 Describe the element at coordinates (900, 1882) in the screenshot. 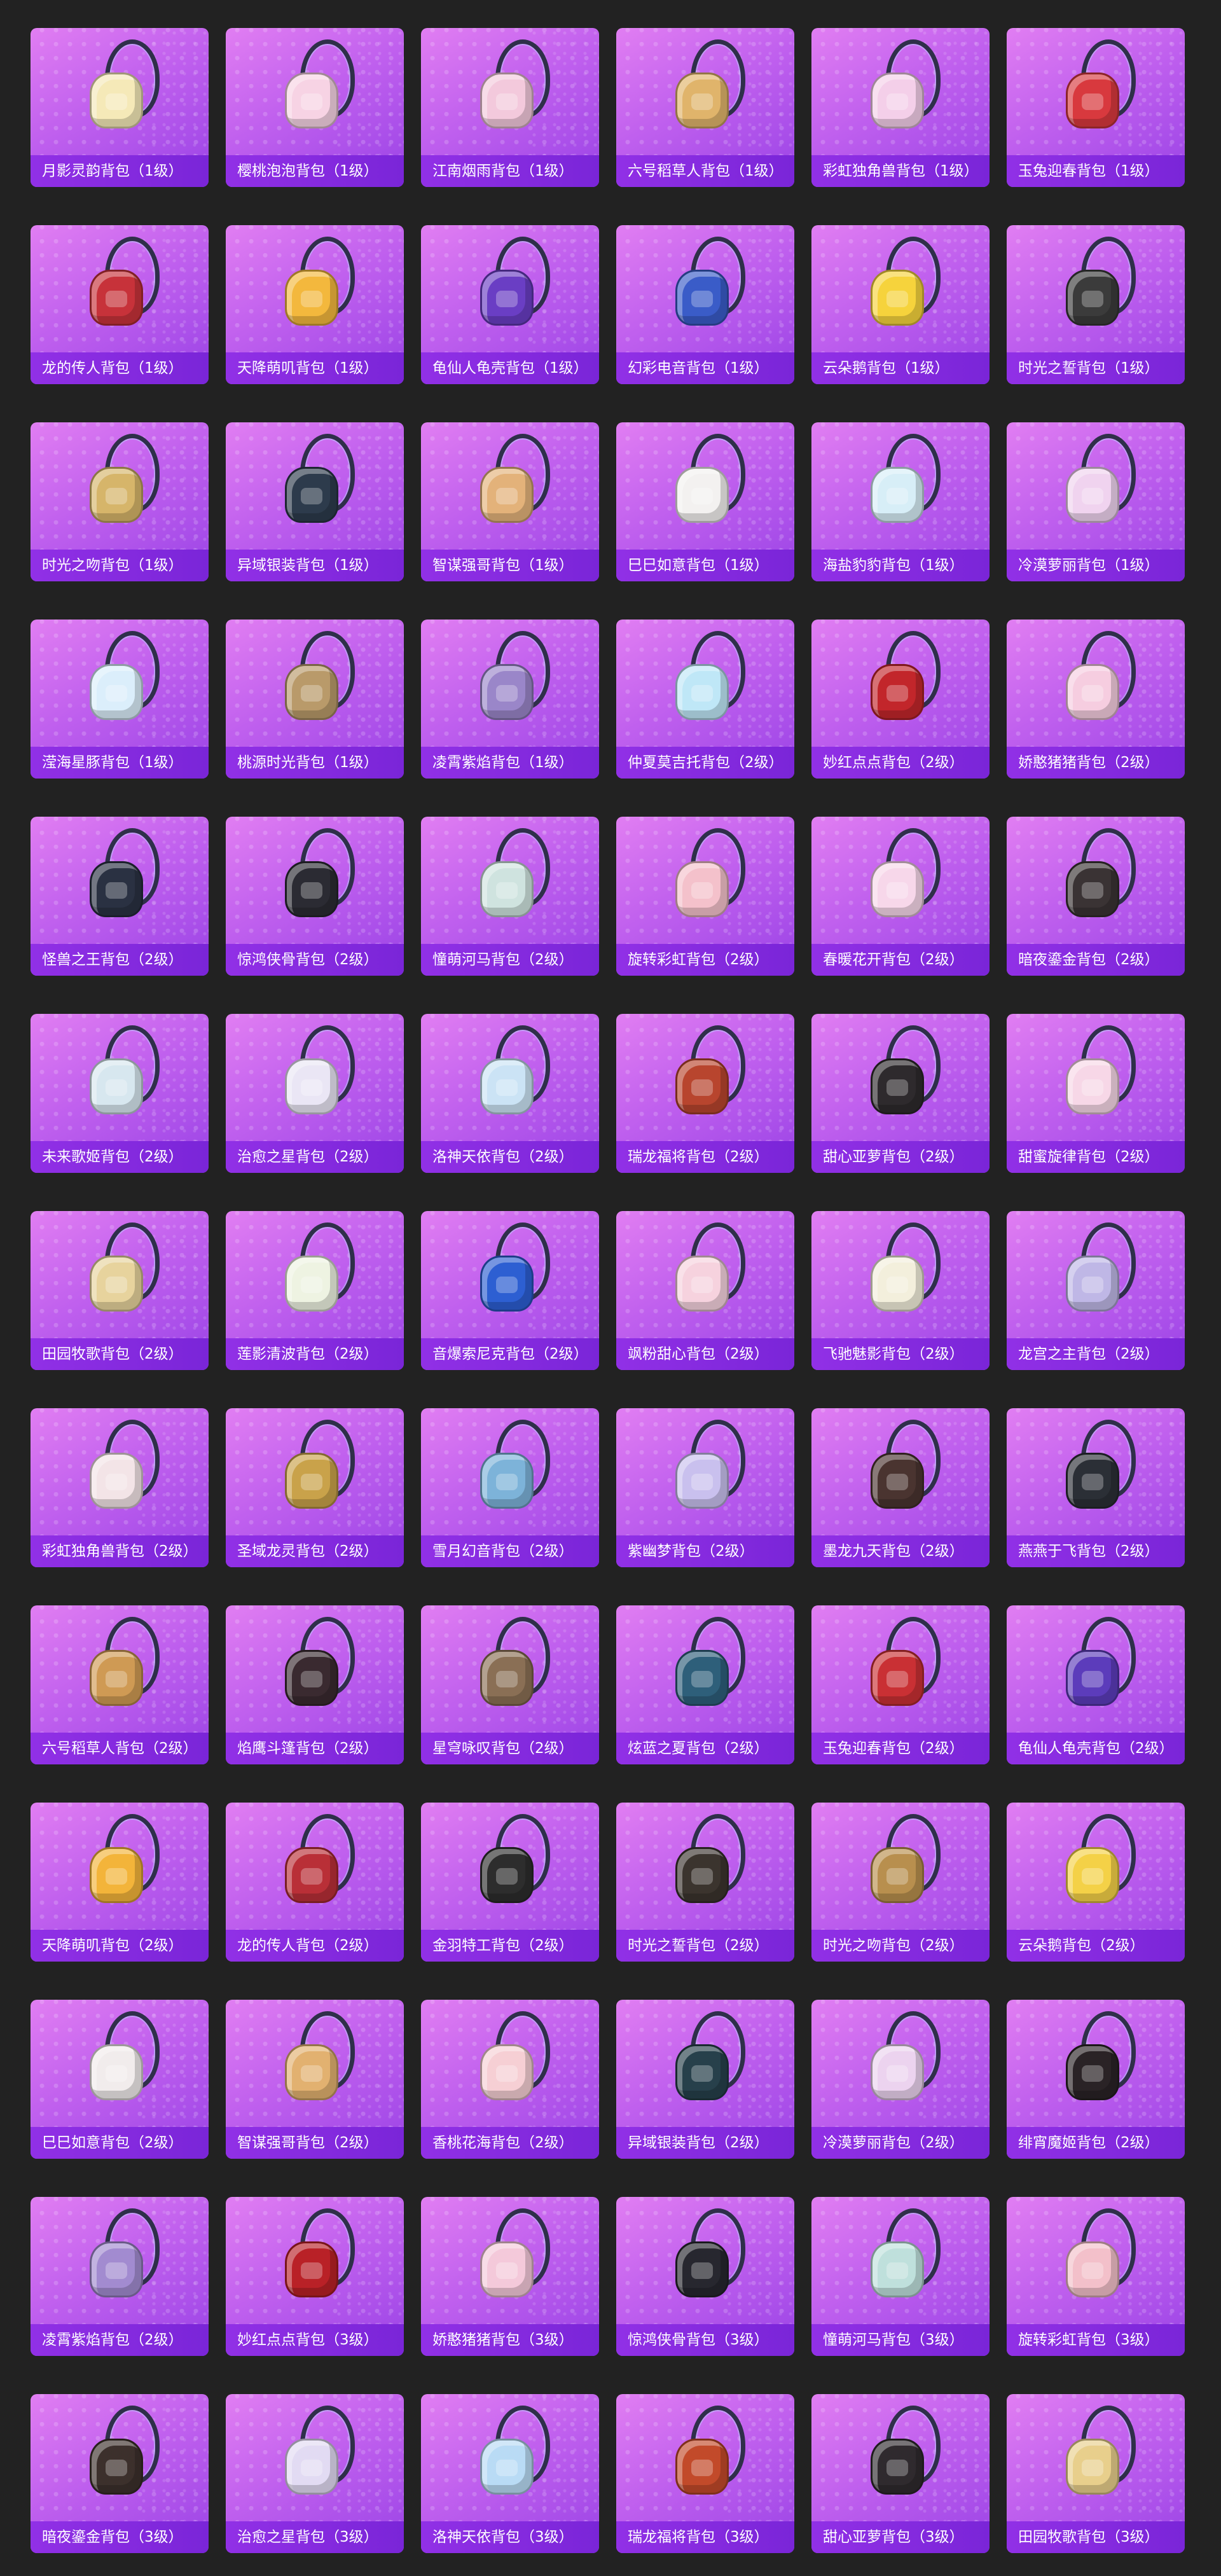

I see `backpack-item-card: 时光之吻背包（2级）` at that location.